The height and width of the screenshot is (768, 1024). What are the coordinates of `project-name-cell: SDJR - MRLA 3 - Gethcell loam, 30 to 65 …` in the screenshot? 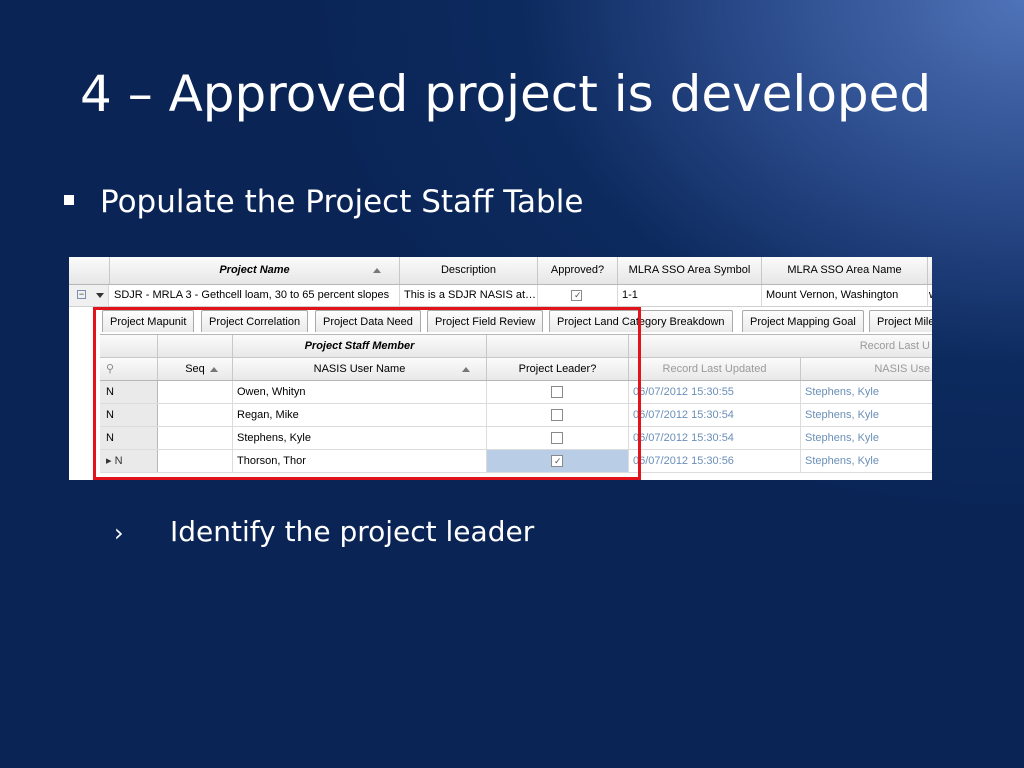 It's located at (255, 295).